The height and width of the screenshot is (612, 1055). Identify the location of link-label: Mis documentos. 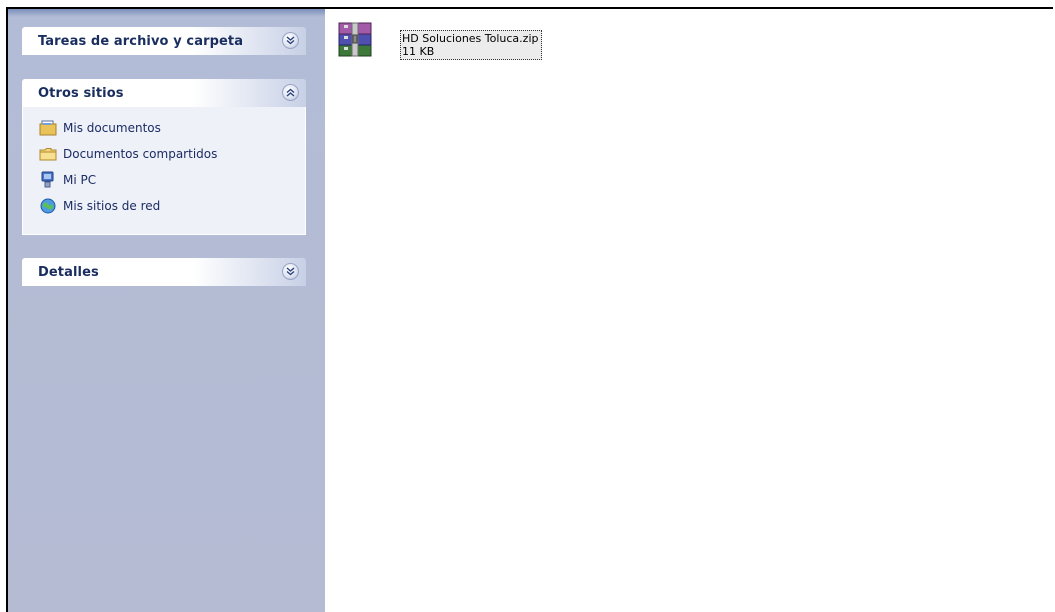
(112, 128).